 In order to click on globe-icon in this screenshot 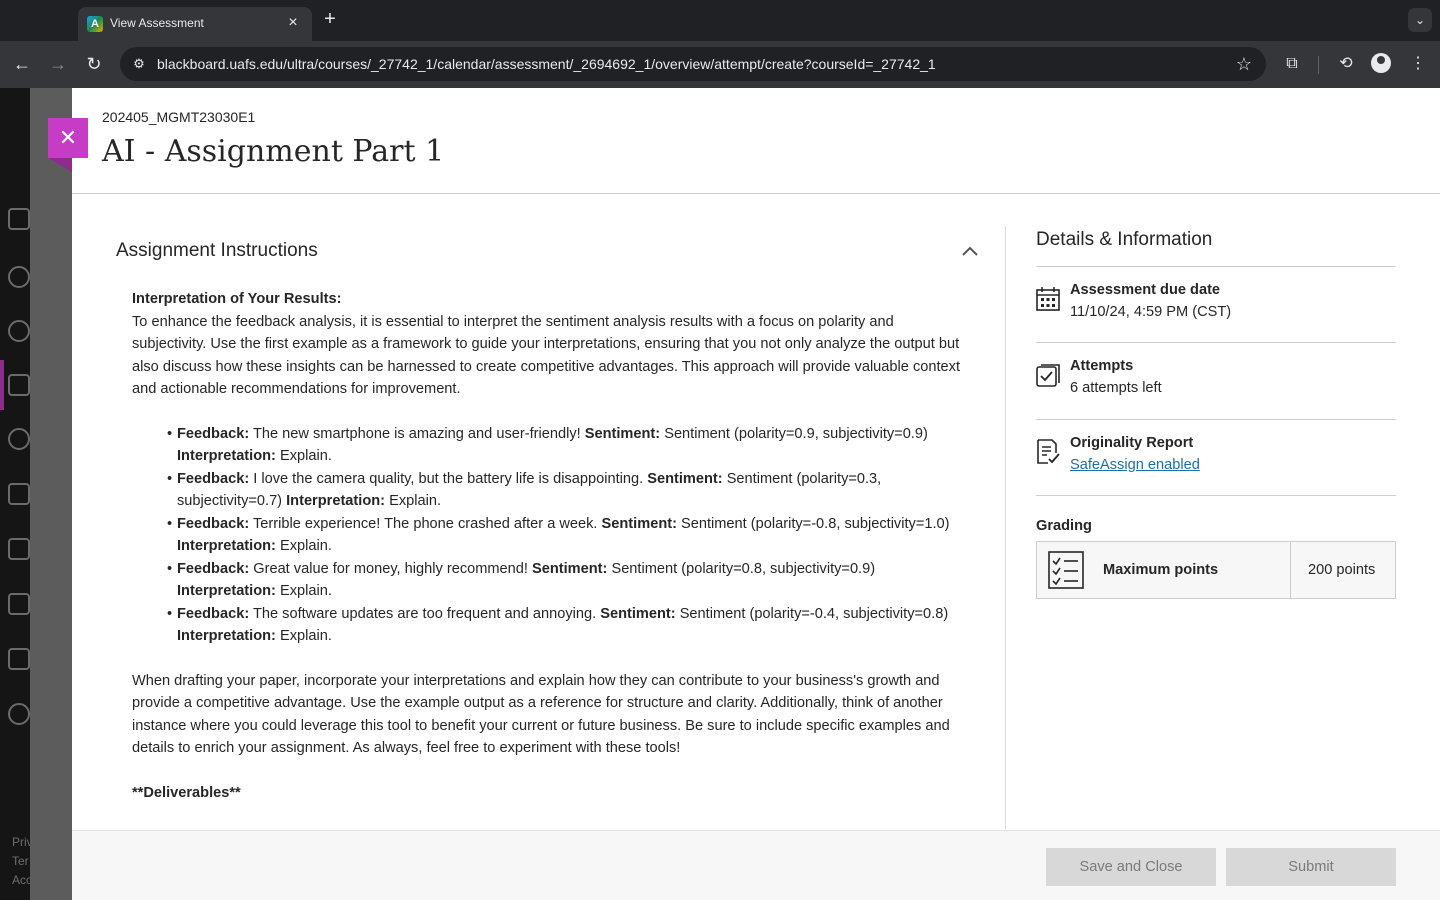, I will do `click(19, 331)`.